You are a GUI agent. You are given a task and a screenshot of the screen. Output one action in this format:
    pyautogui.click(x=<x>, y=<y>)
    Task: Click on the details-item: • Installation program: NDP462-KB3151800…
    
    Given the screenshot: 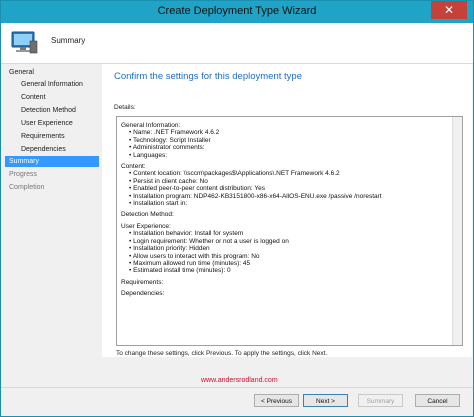 What is the action you would take?
    pyautogui.click(x=255, y=196)
    